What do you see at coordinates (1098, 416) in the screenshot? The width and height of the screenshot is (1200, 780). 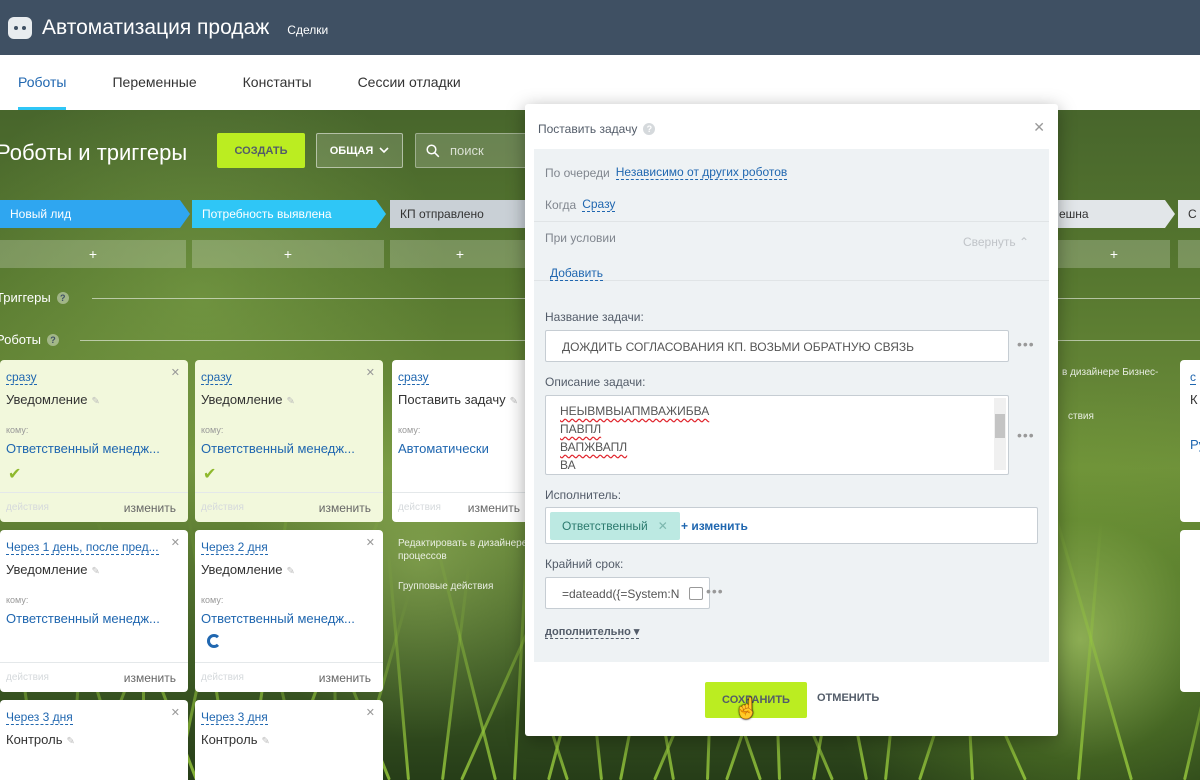 I see `right-actions-link: ствия` at bounding box center [1098, 416].